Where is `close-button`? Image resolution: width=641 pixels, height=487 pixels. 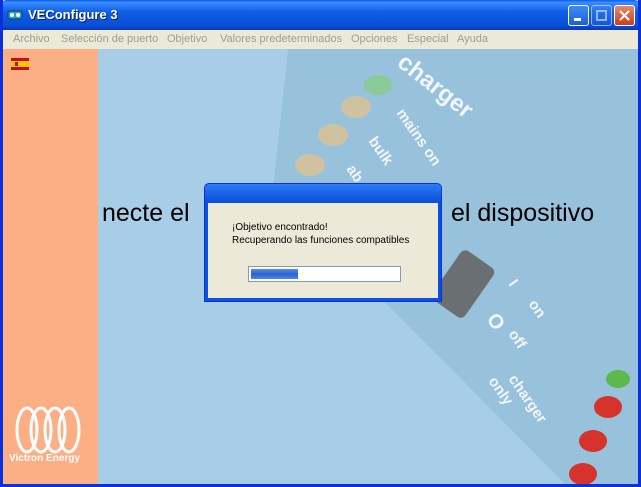
close-button is located at coordinates (624, 15).